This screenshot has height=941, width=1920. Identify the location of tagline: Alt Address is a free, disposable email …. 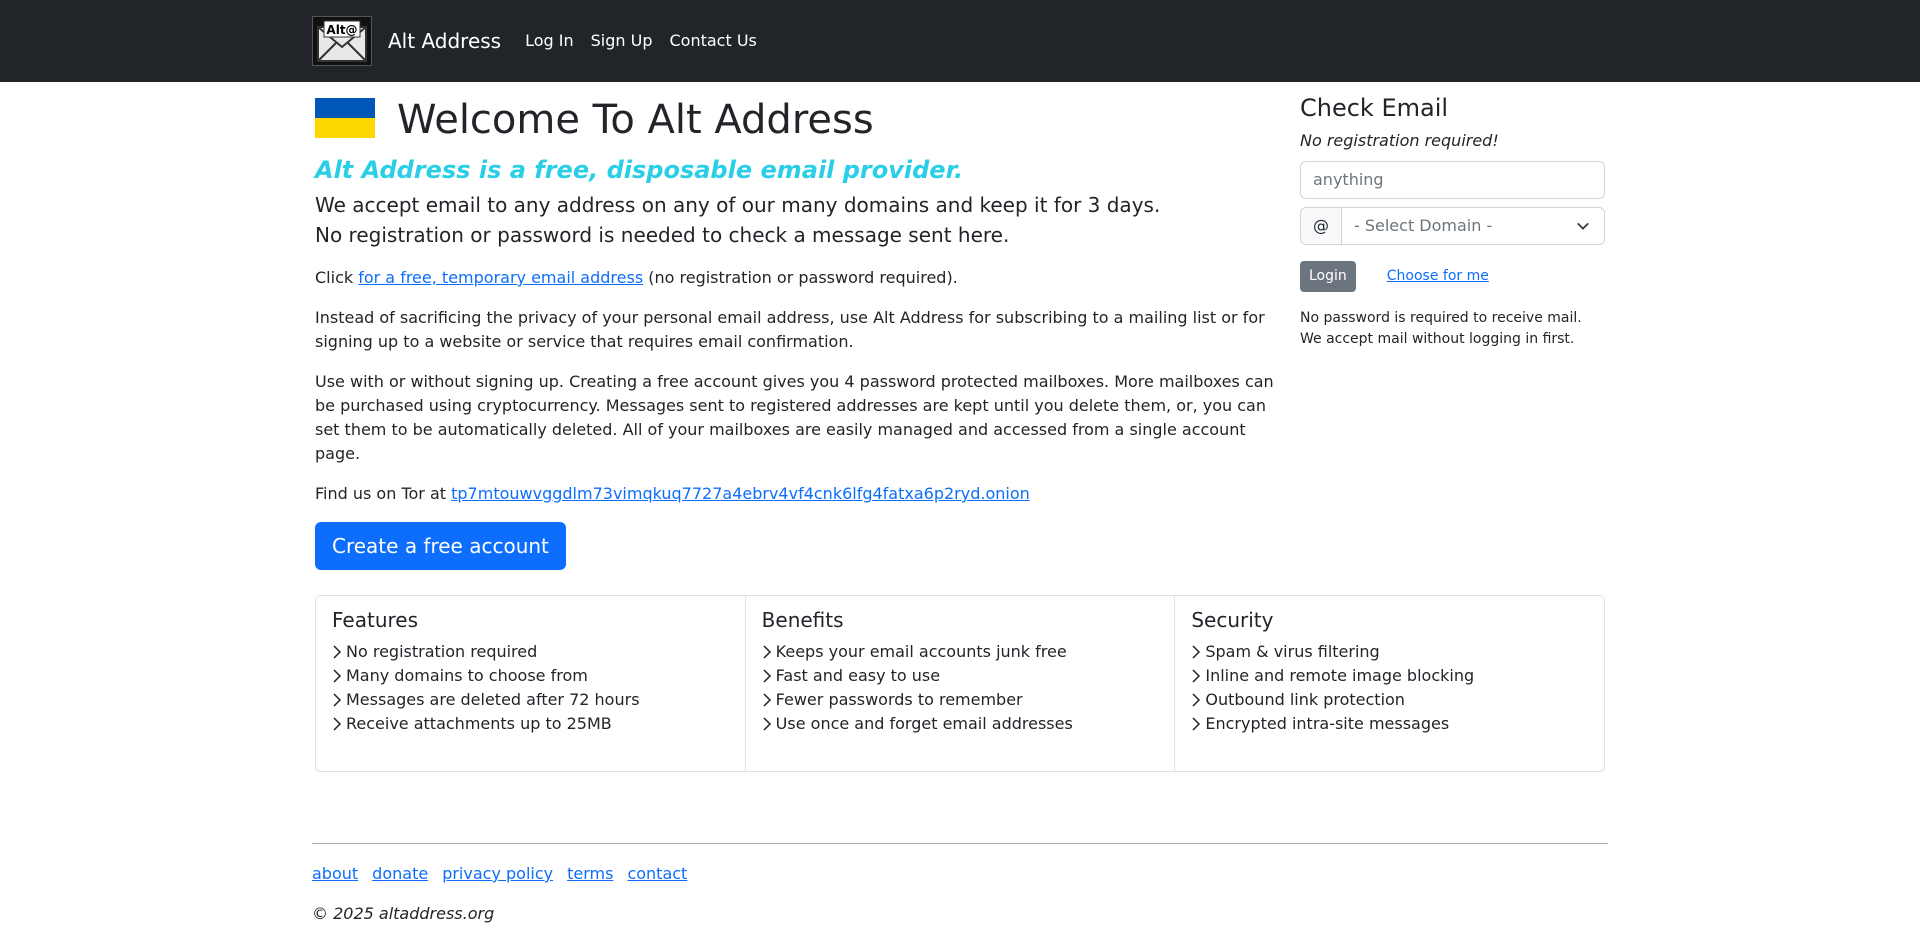
(639, 170).